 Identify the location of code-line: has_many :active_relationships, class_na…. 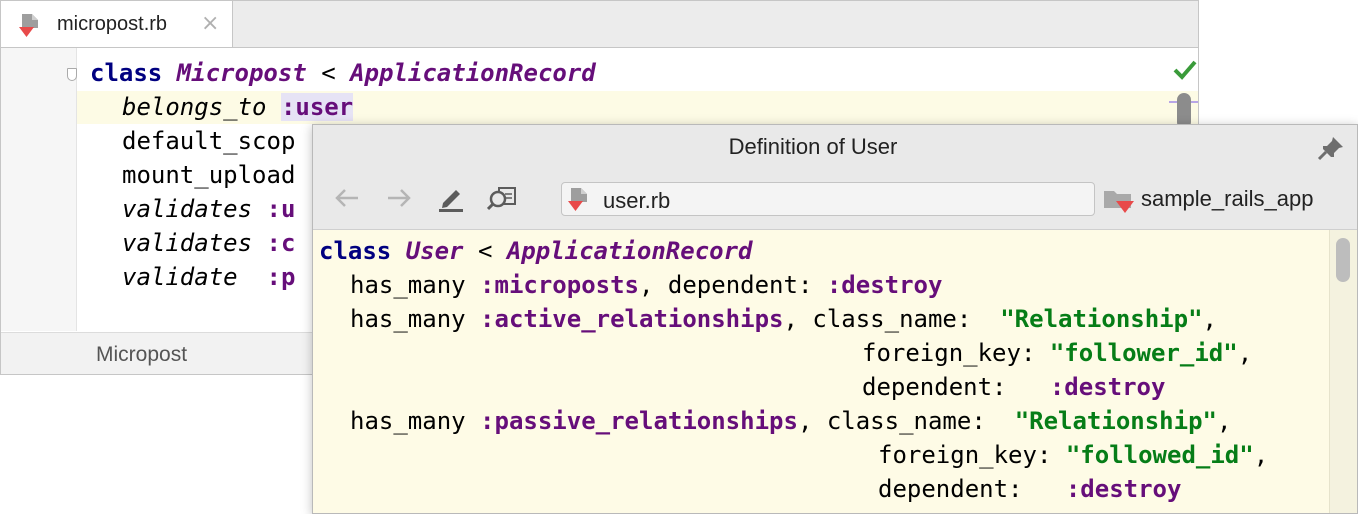
(783, 319).